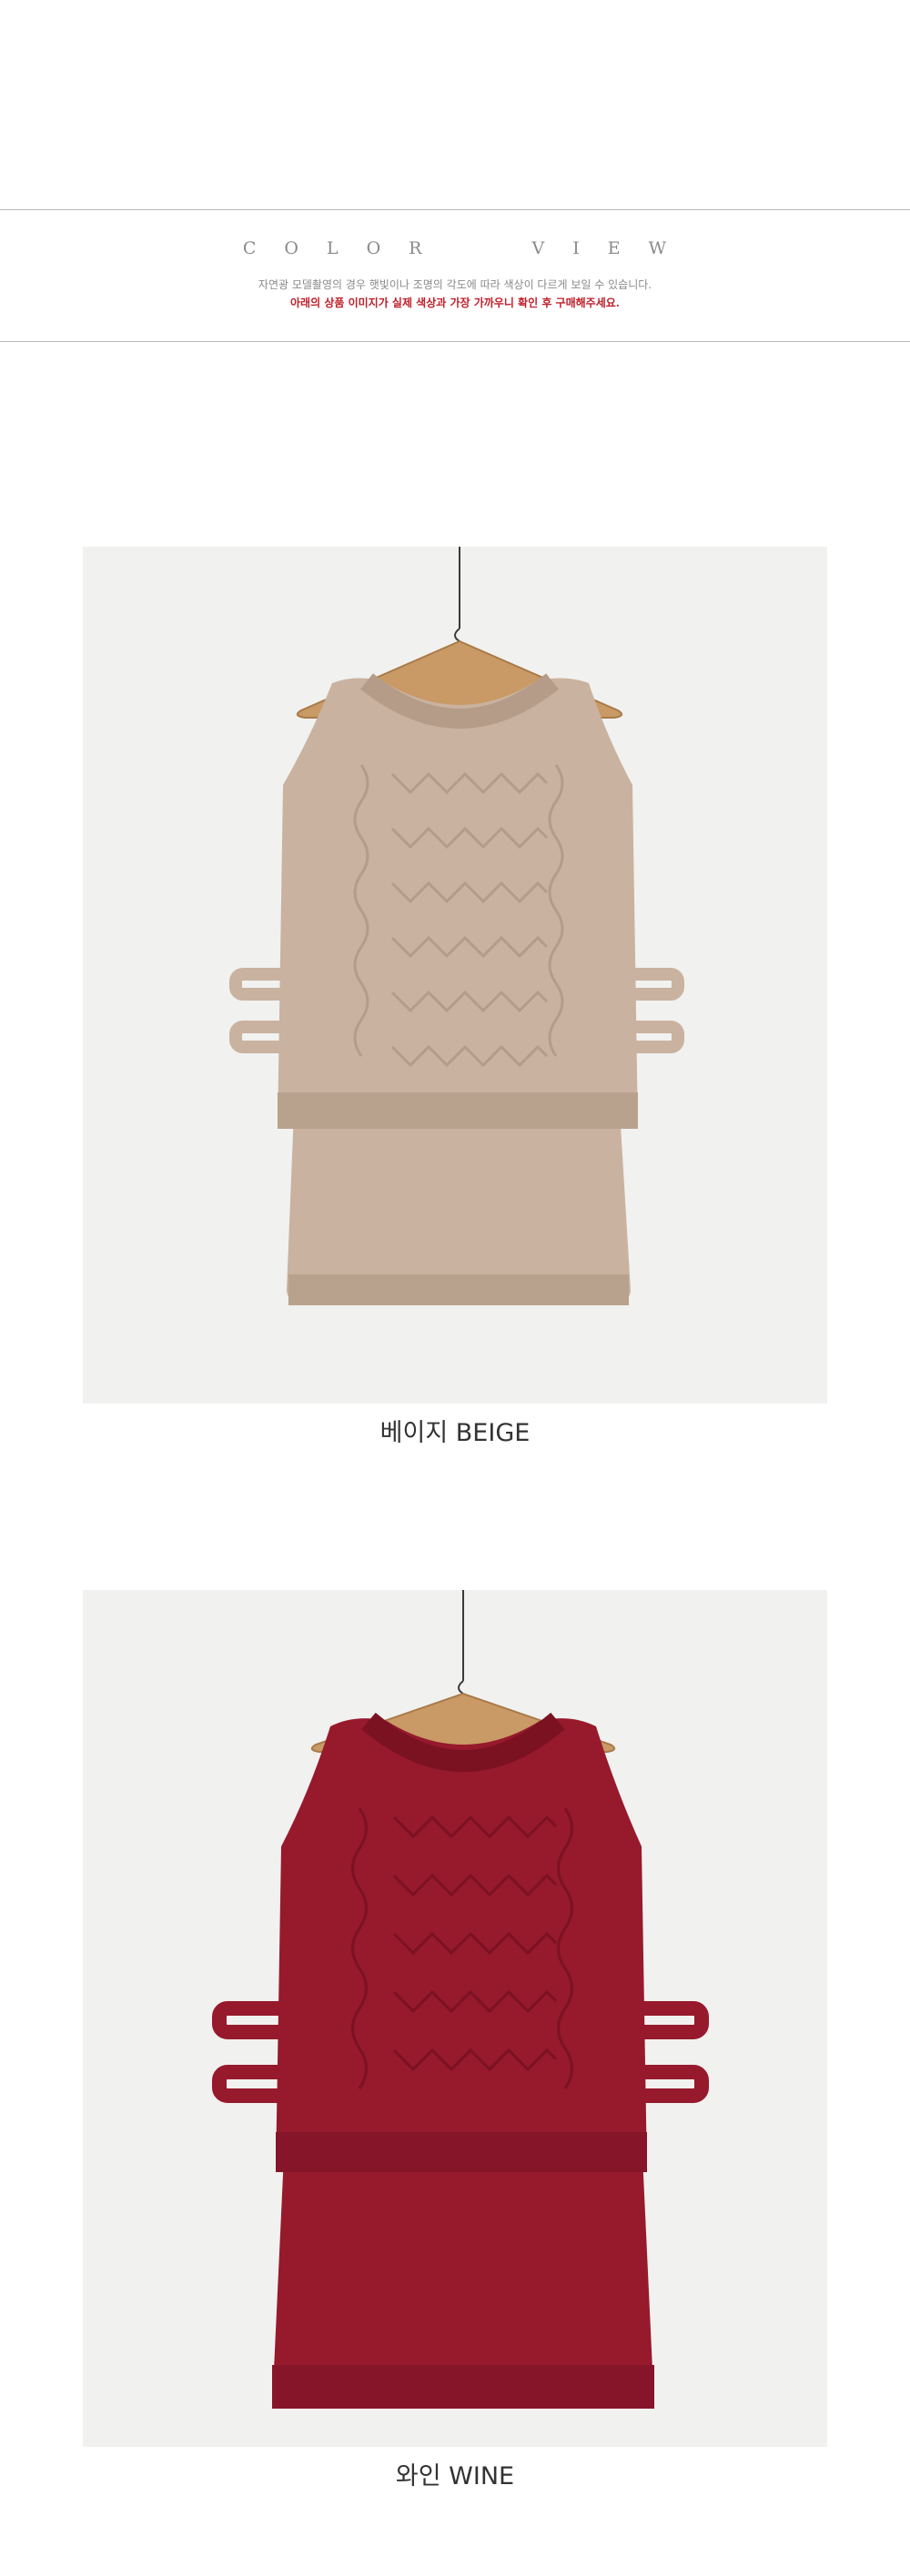 This screenshot has width=910, height=2576. Describe the element at coordinates (455, 248) in the screenshot. I see `color-view-title: COLORVIEW` at that location.